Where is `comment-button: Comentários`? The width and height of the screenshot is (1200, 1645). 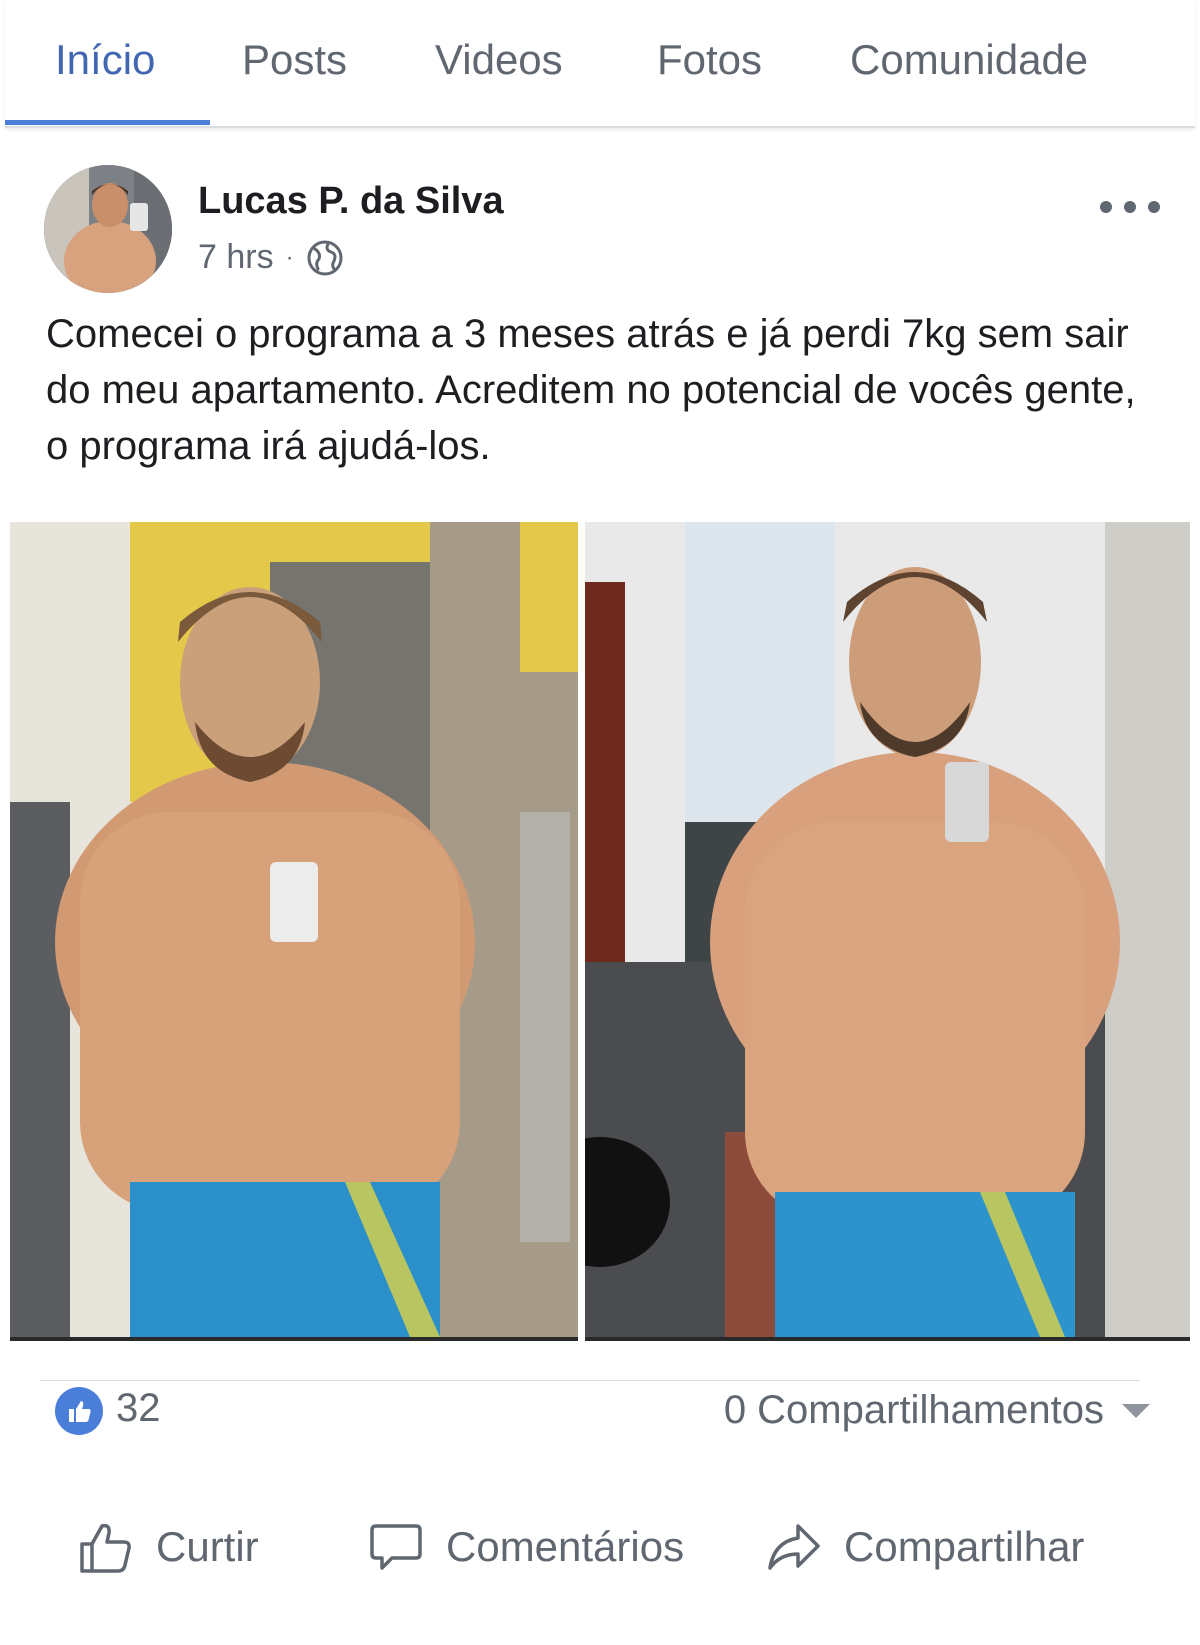 comment-button: Comentários is located at coordinates (526, 1547).